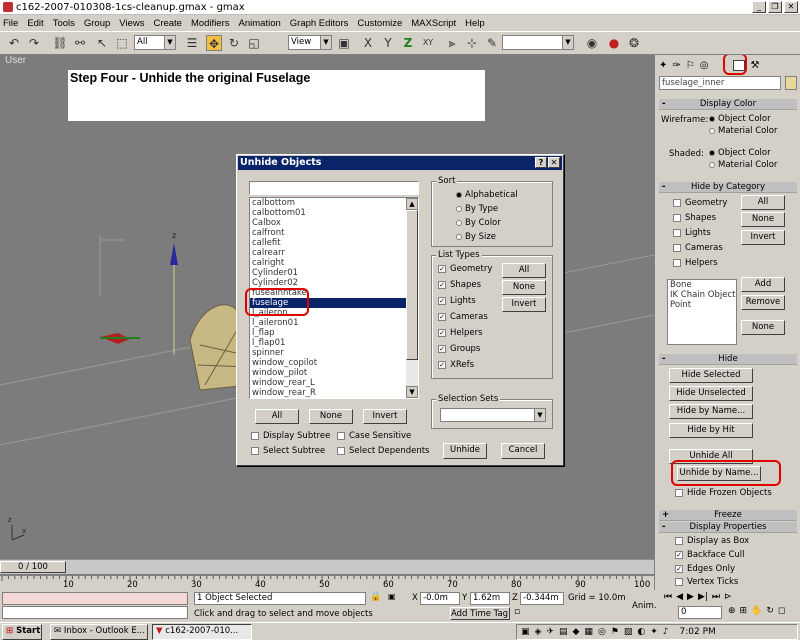 The image size is (800, 640). I want to click on minimize-button: _, so click(759, 7).